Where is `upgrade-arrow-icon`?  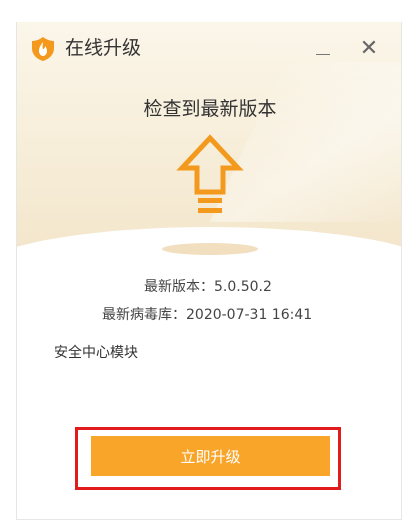 upgrade-arrow-icon is located at coordinates (210, 182).